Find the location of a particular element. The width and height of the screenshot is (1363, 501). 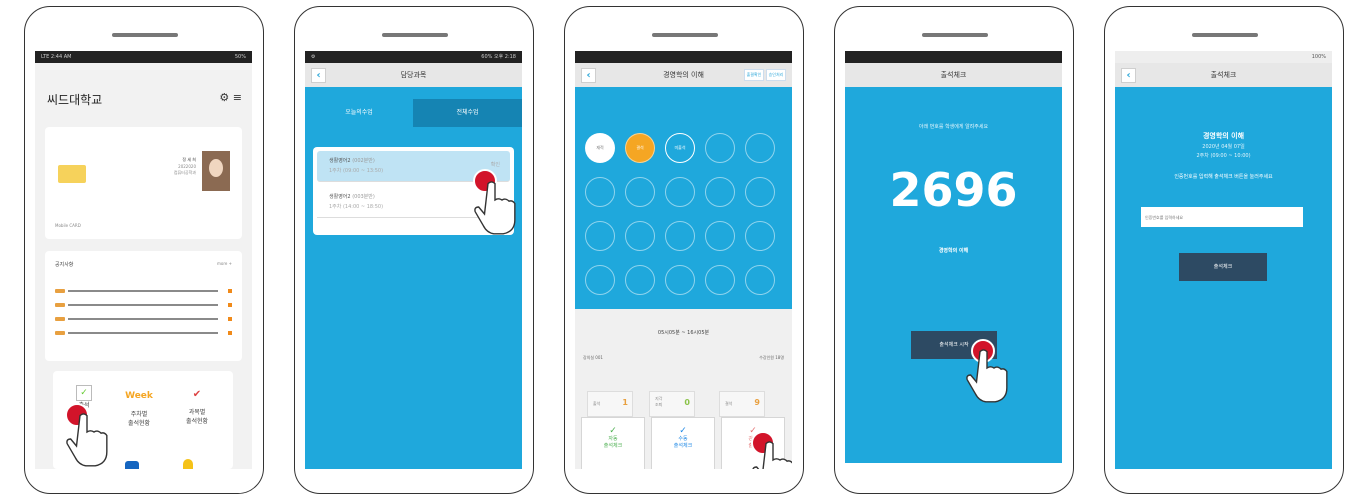

check-status-button: 출결확인 is located at coordinates (754, 75).